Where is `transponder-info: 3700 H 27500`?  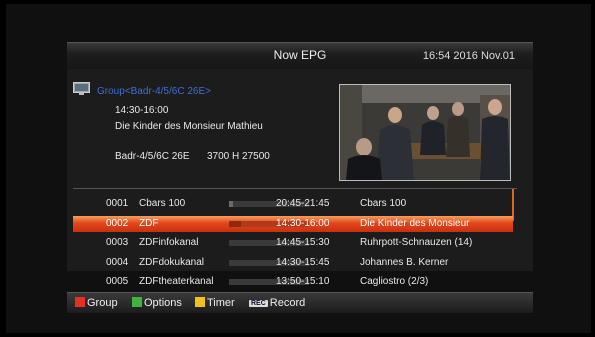
transponder-info: 3700 H 27500 is located at coordinates (238, 156).